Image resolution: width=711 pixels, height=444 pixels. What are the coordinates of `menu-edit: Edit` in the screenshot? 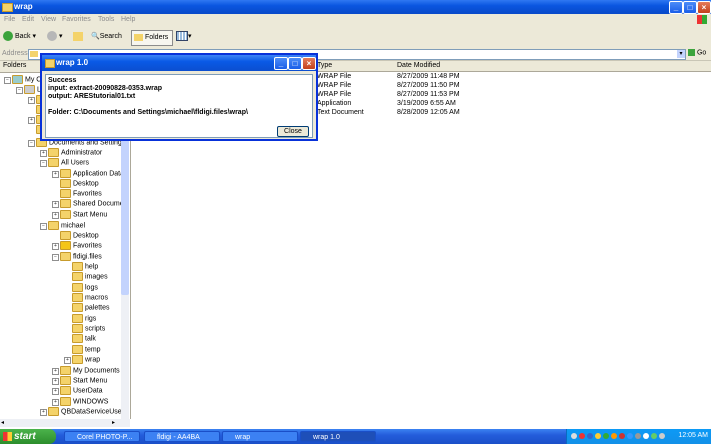 It's located at (28, 19).